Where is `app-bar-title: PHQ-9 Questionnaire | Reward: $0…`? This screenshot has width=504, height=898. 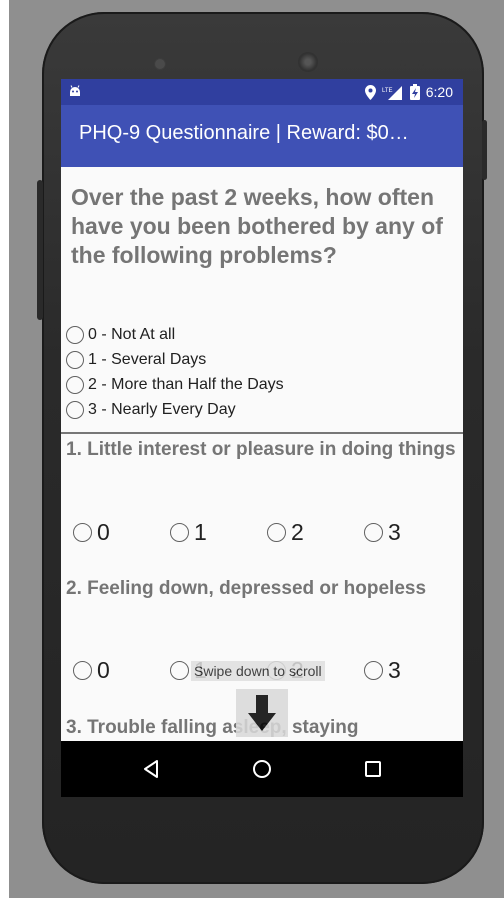
app-bar-title: PHQ-9 Questionnaire | Reward: $0… is located at coordinates (244, 133).